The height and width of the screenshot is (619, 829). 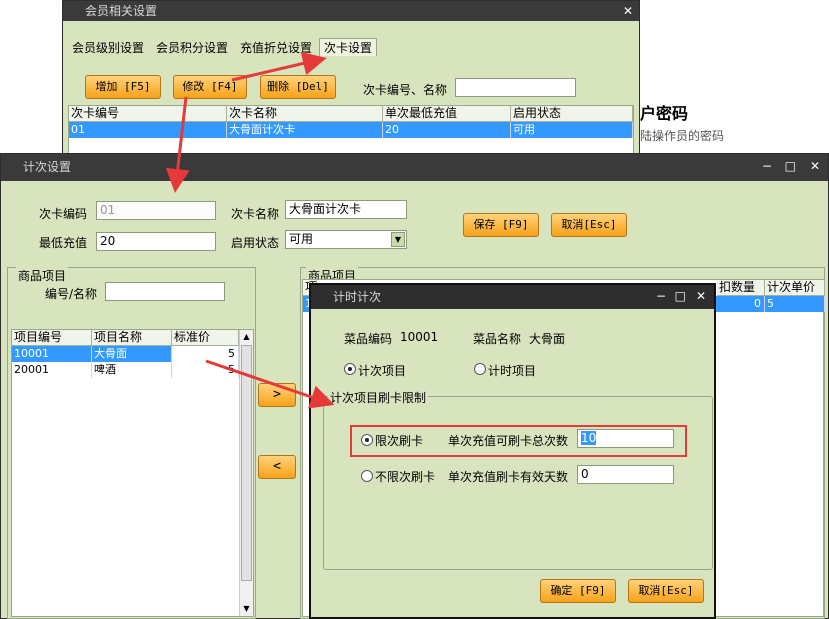 I want to click on annotation-arrows, so click(x=250, y=230).